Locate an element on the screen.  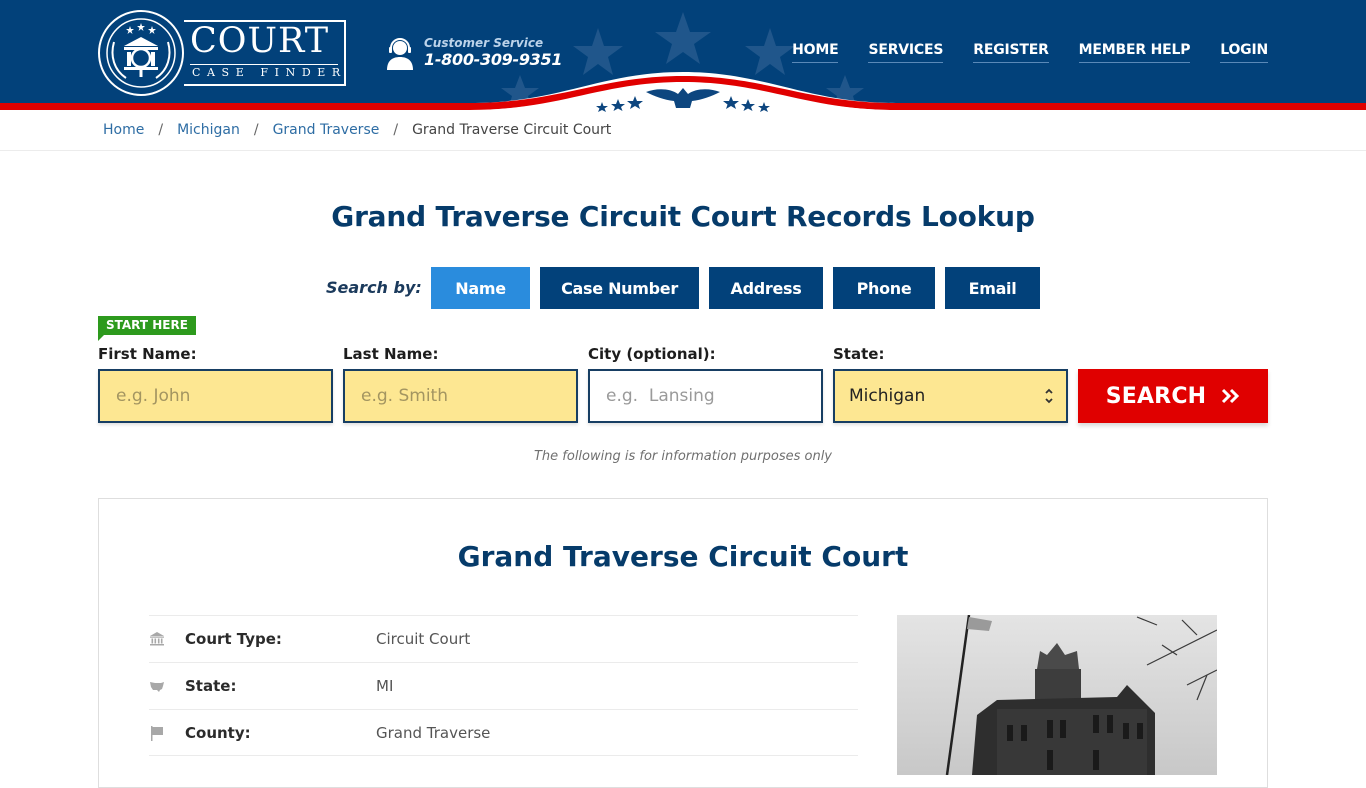
logo-subtitle: CASE FINDER is located at coordinates (269, 72).